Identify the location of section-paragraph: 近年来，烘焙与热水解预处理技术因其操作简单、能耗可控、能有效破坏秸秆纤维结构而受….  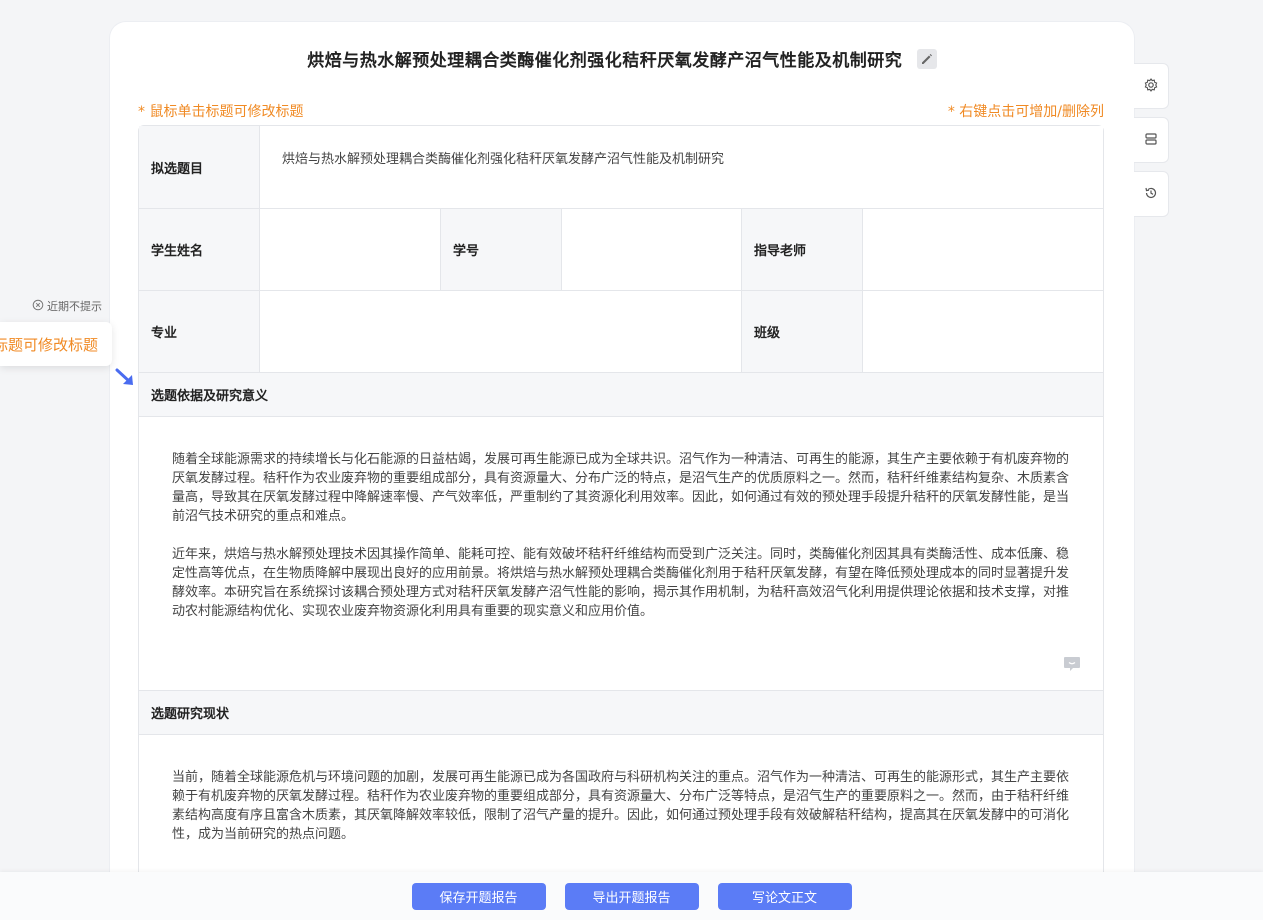
(621, 583).